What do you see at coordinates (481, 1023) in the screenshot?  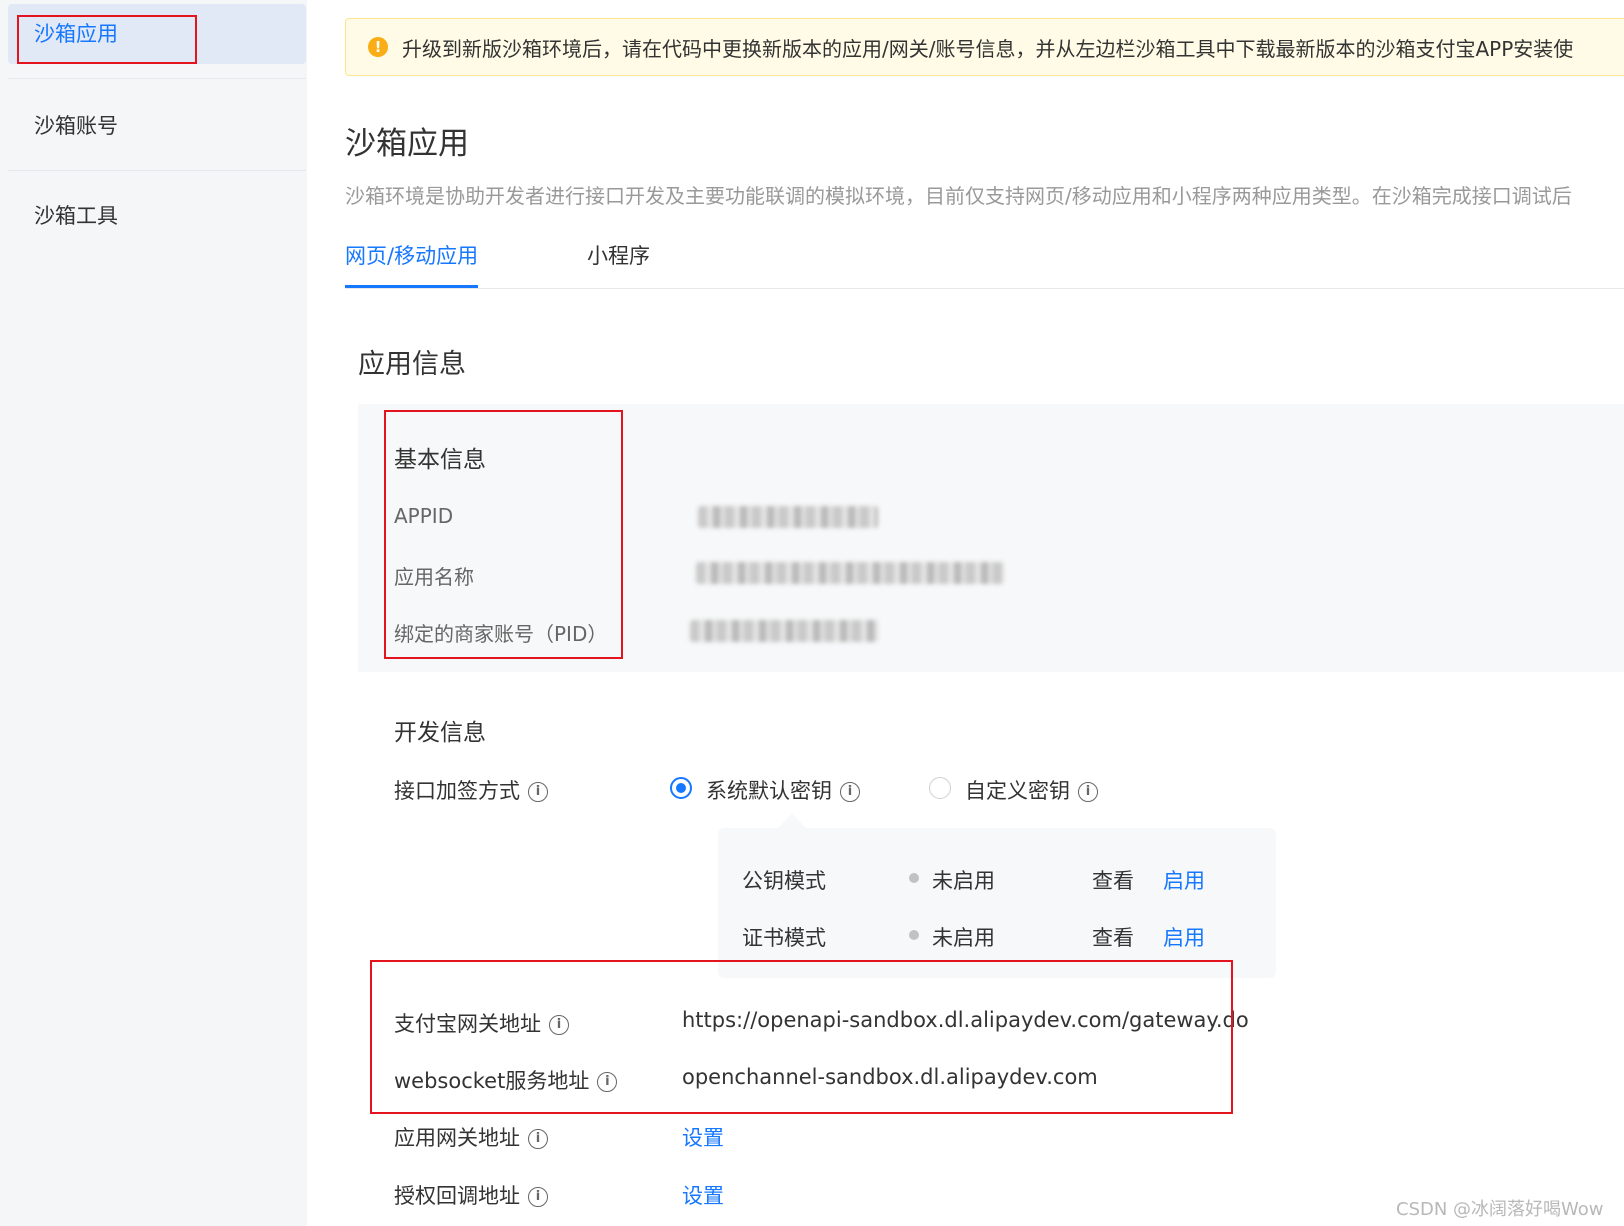 I see `alipay-gateway-label: 支付宝网关地址 i` at bounding box center [481, 1023].